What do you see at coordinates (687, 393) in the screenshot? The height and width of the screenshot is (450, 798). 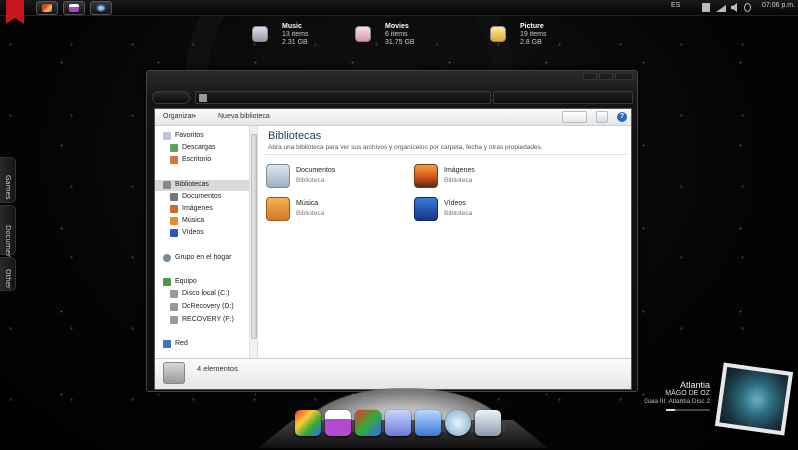 I see `track-artist: MÄGO DE OZ` at bounding box center [687, 393].